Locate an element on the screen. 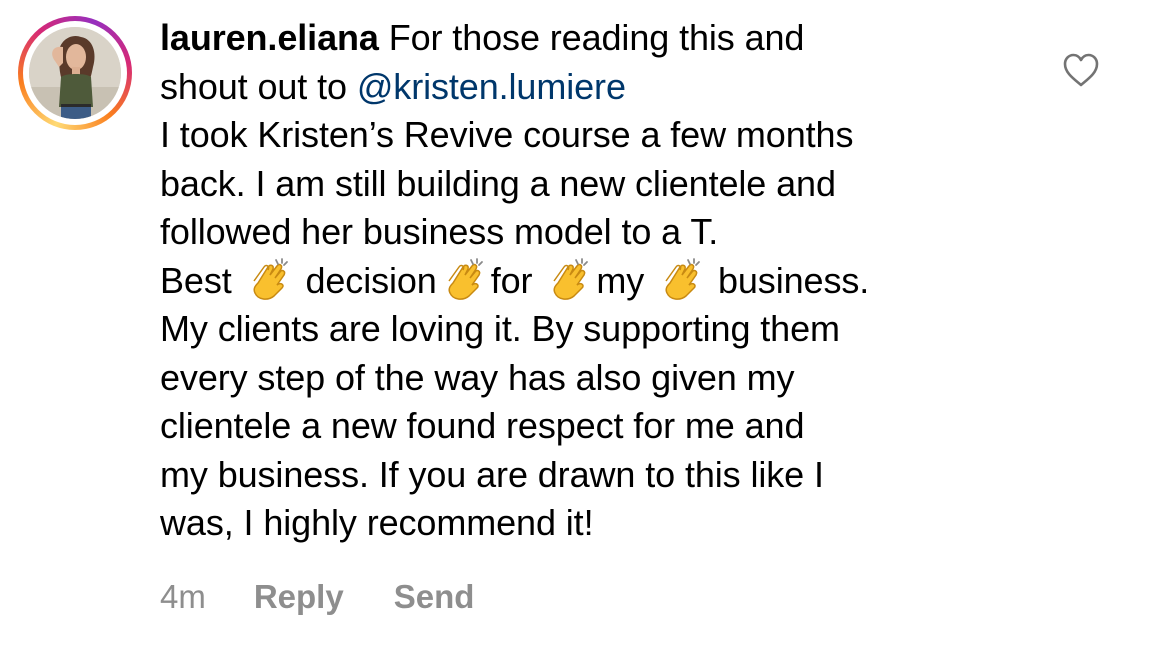  send-button: Send is located at coordinates (434, 597).